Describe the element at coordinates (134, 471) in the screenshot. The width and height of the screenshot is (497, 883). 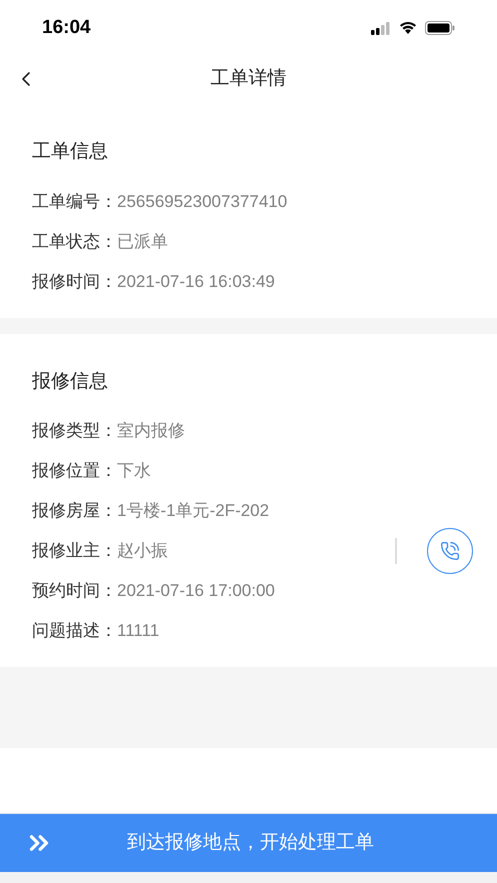
I see `field-value: 下水` at that location.